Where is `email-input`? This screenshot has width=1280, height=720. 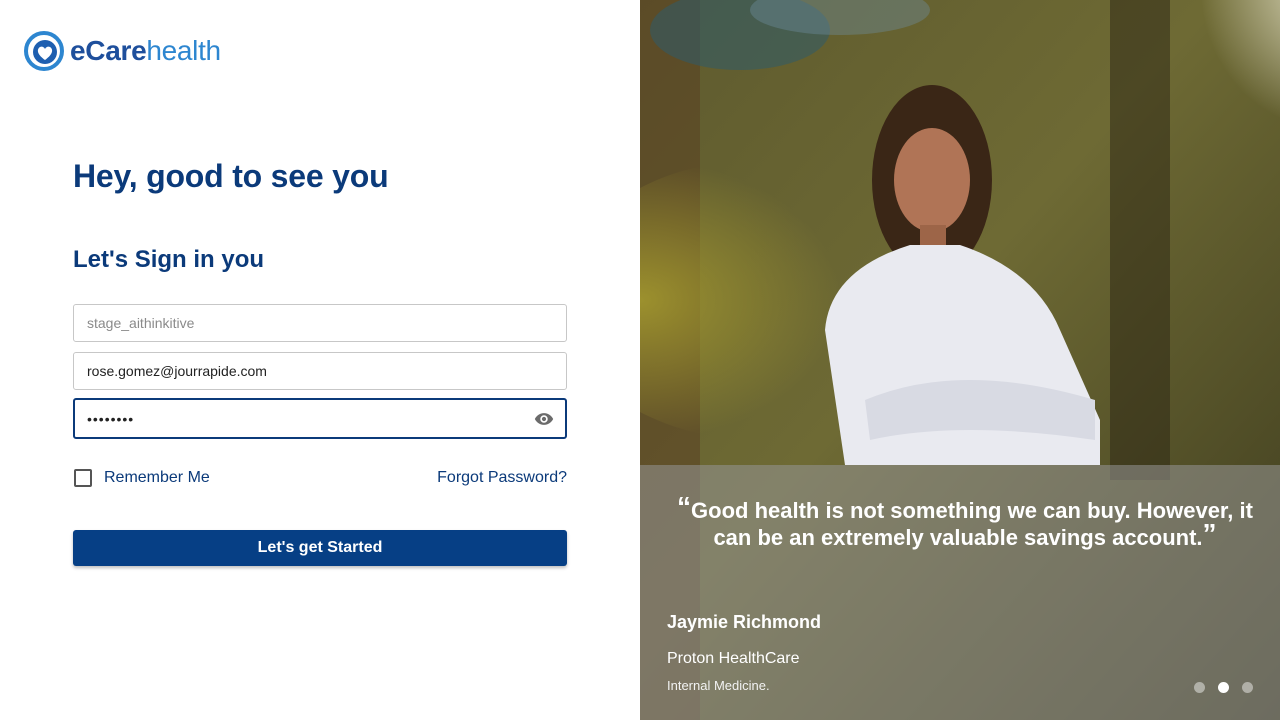 email-input is located at coordinates (307, 371).